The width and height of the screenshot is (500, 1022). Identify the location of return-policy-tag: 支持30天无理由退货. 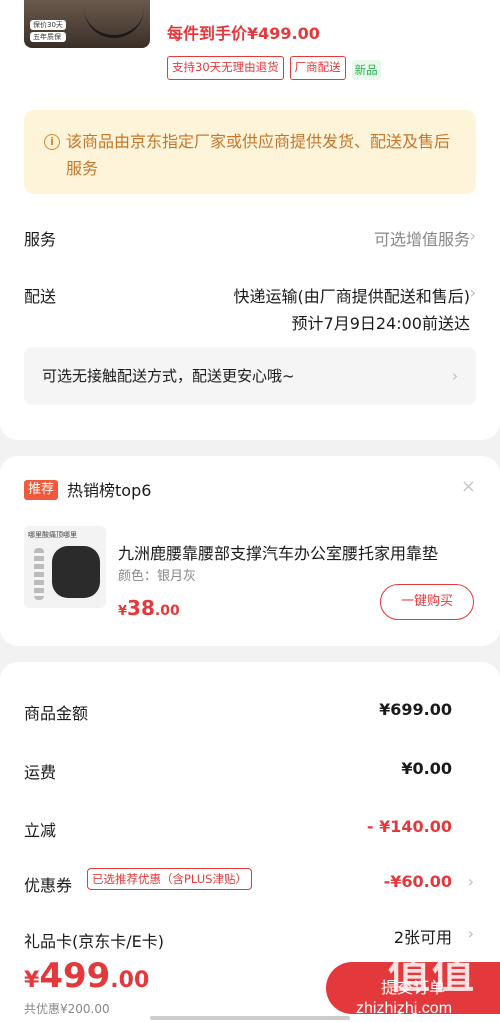
(225, 68).